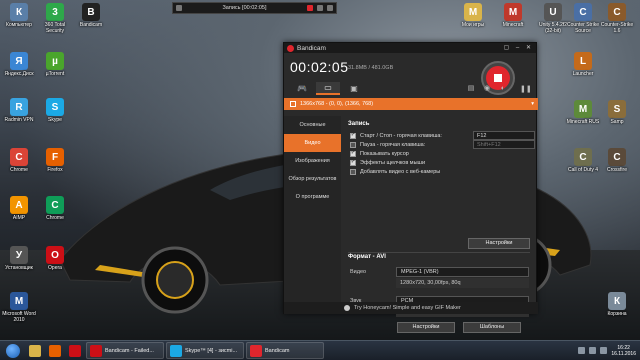 The height and width of the screenshot is (360, 640). I want to click on desktop-icon-right-1: M Minecraft, so click(513, 15).